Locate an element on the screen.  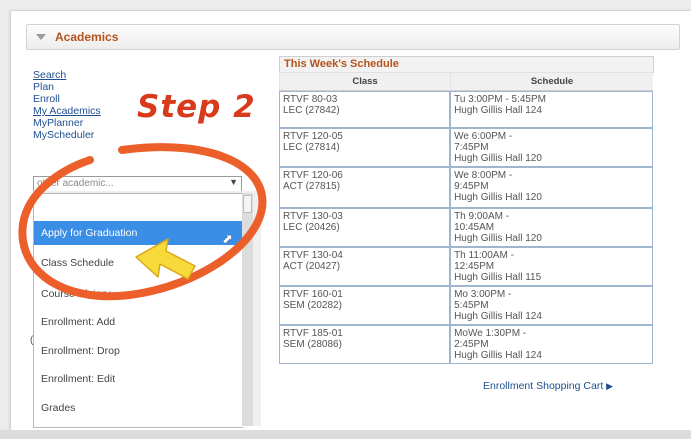
schedule-cell-line: 2:45PM is located at coordinates (471, 344).